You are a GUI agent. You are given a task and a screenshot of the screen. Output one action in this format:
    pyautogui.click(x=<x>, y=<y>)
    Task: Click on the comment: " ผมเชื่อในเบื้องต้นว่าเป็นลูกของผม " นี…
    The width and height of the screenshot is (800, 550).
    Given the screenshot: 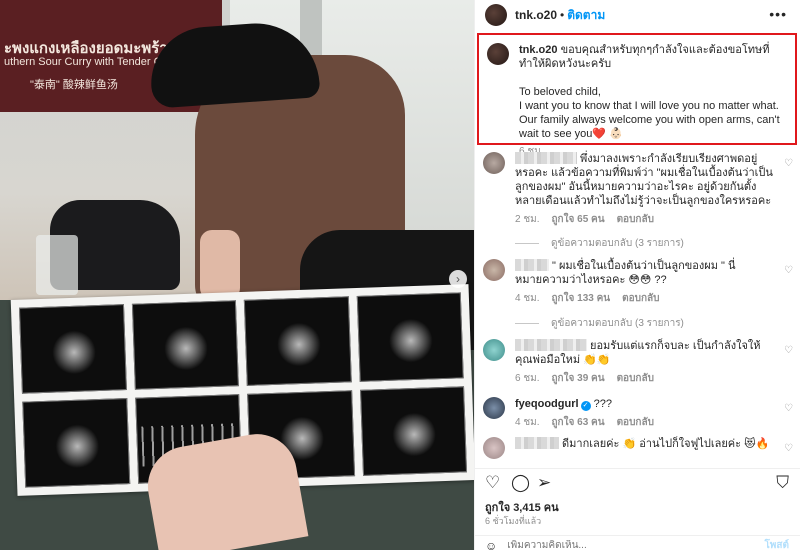 What is the action you would take?
    pyautogui.click(x=638, y=282)
    